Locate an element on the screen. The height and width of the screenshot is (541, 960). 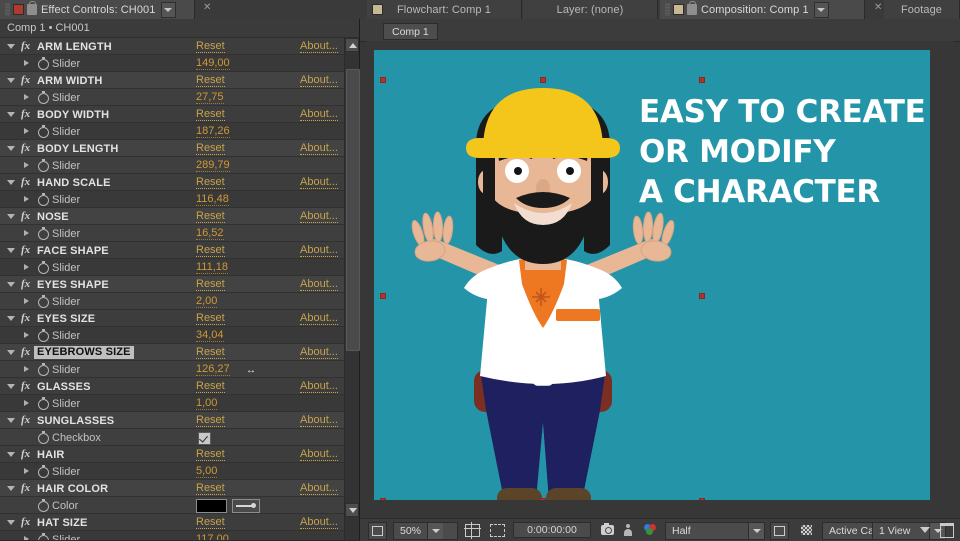
effect-param-row: 111,18 Slider is located at coordinates (172, 267).